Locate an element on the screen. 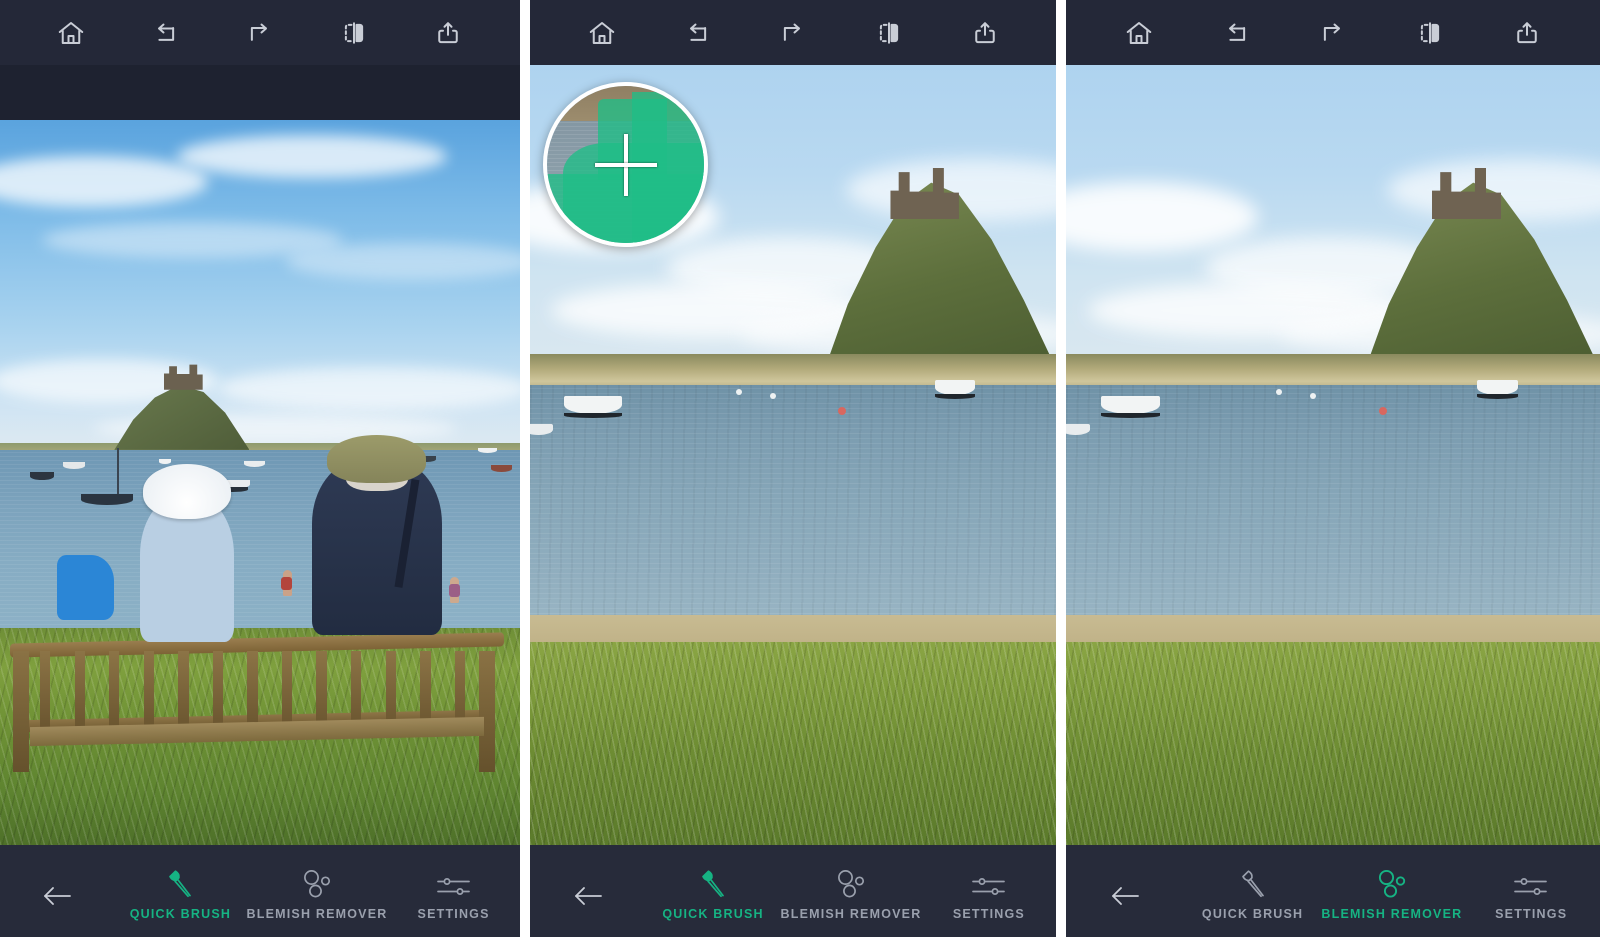 The image size is (1600, 937). crosshair-icon is located at coordinates (625, 164).